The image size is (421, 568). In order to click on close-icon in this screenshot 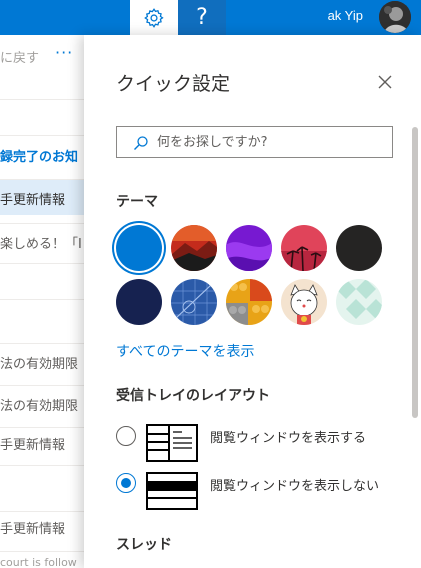, I will do `click(385, 82)`.